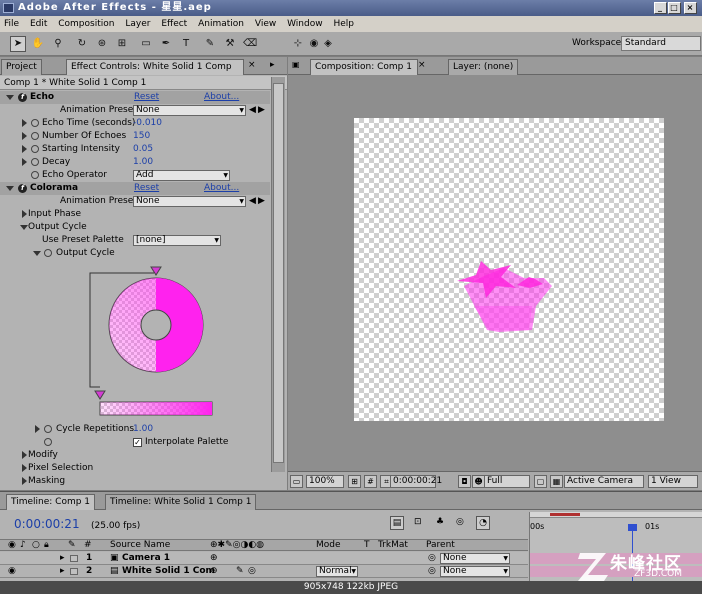 The width and height of the screenshot is (702, 594). I want to click on work-area-bar, so click(616, 515).